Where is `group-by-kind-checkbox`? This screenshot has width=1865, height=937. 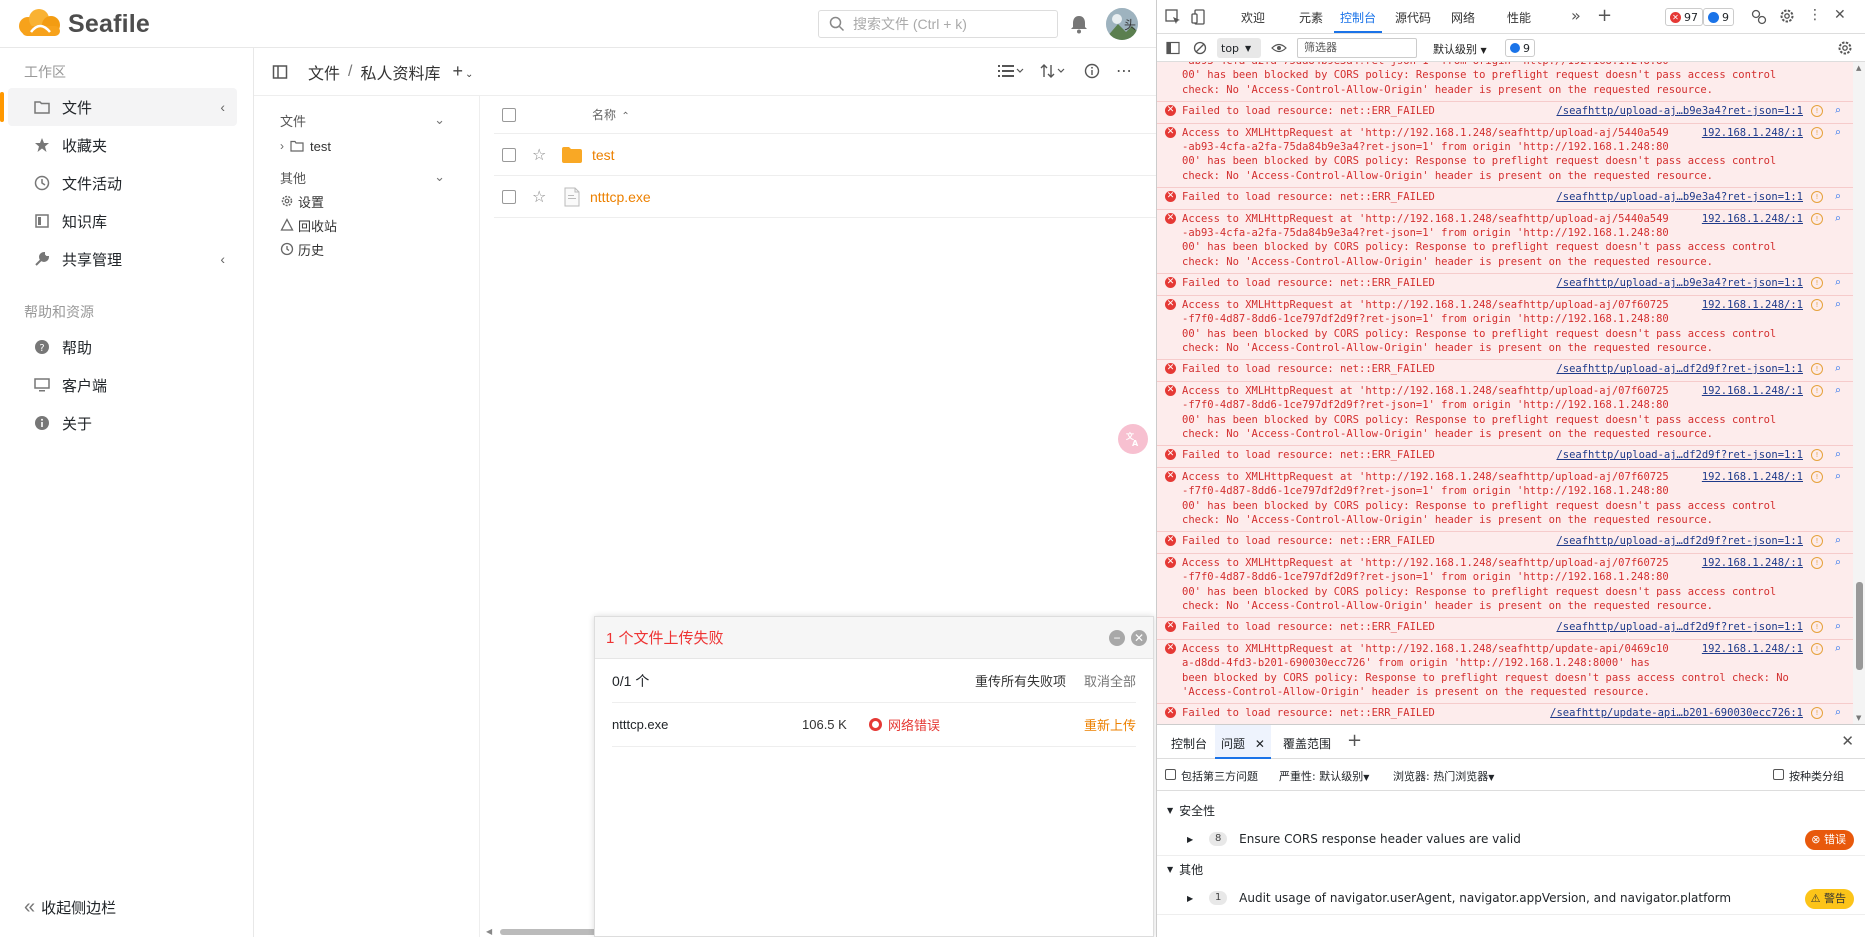 group-by-kind-checkbox is located at coordinates (1778, 774).